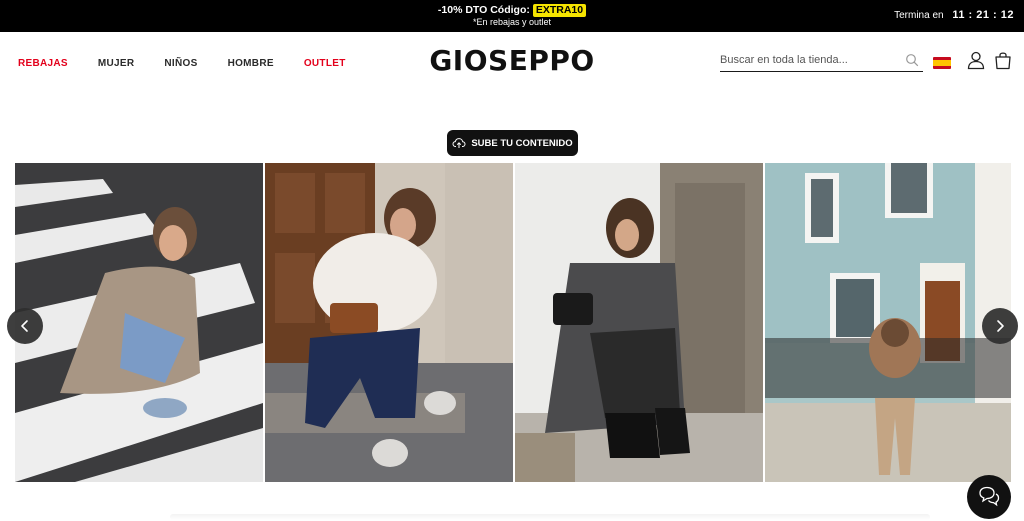 This screenshot has height=521, width=1024. What do you see at coordinates (522, 143) in the screenshot?
I see `upload-content-label: SUBE TU CONTENIDO` at bounding box center [522, 143].